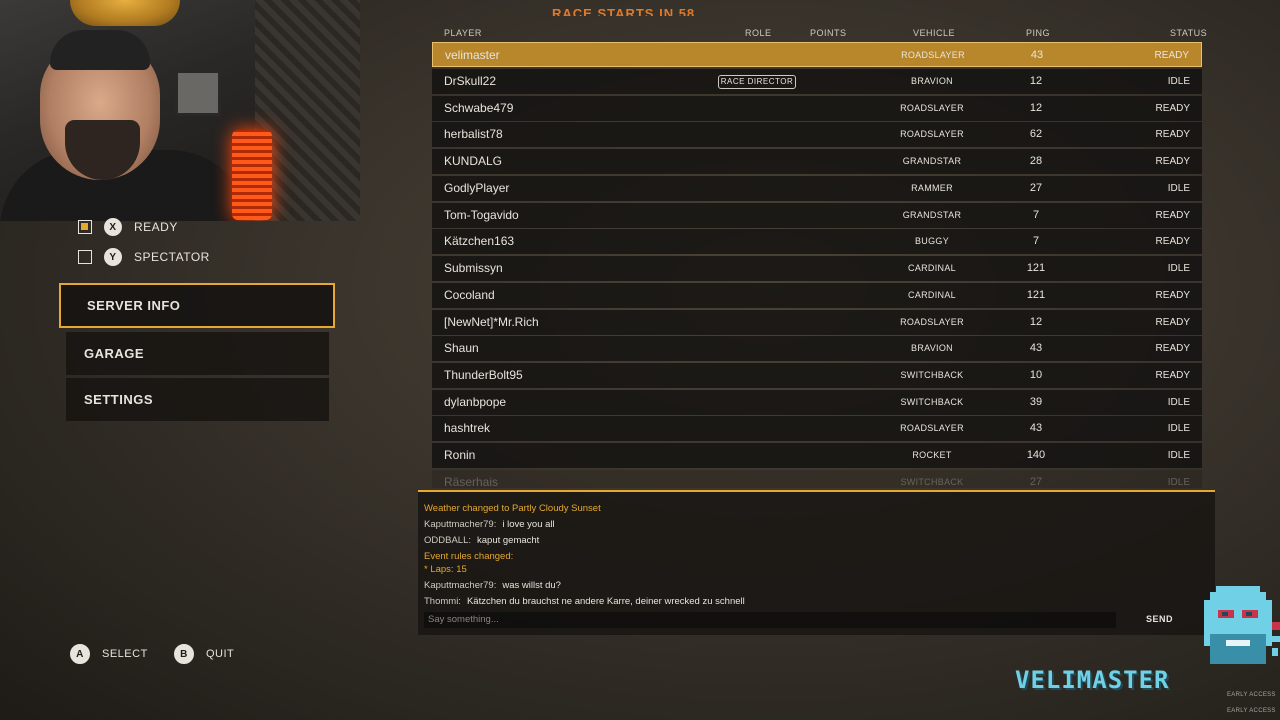 The image size is (1280, 720). What do you see at coordinates (817, 241) in the screenshot?
I see `table-row: Kätzchen163 BUGGY 7 READY` at bounding box center [817, 241].